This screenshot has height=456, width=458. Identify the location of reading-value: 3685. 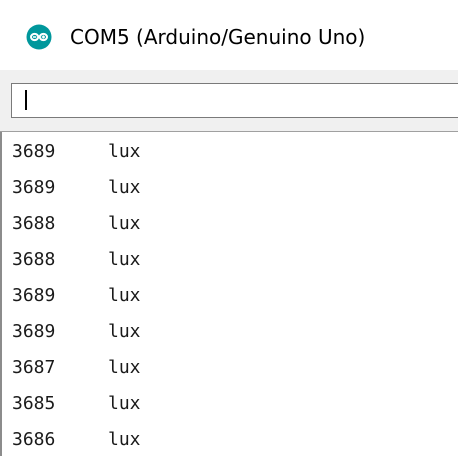
(34, 403).